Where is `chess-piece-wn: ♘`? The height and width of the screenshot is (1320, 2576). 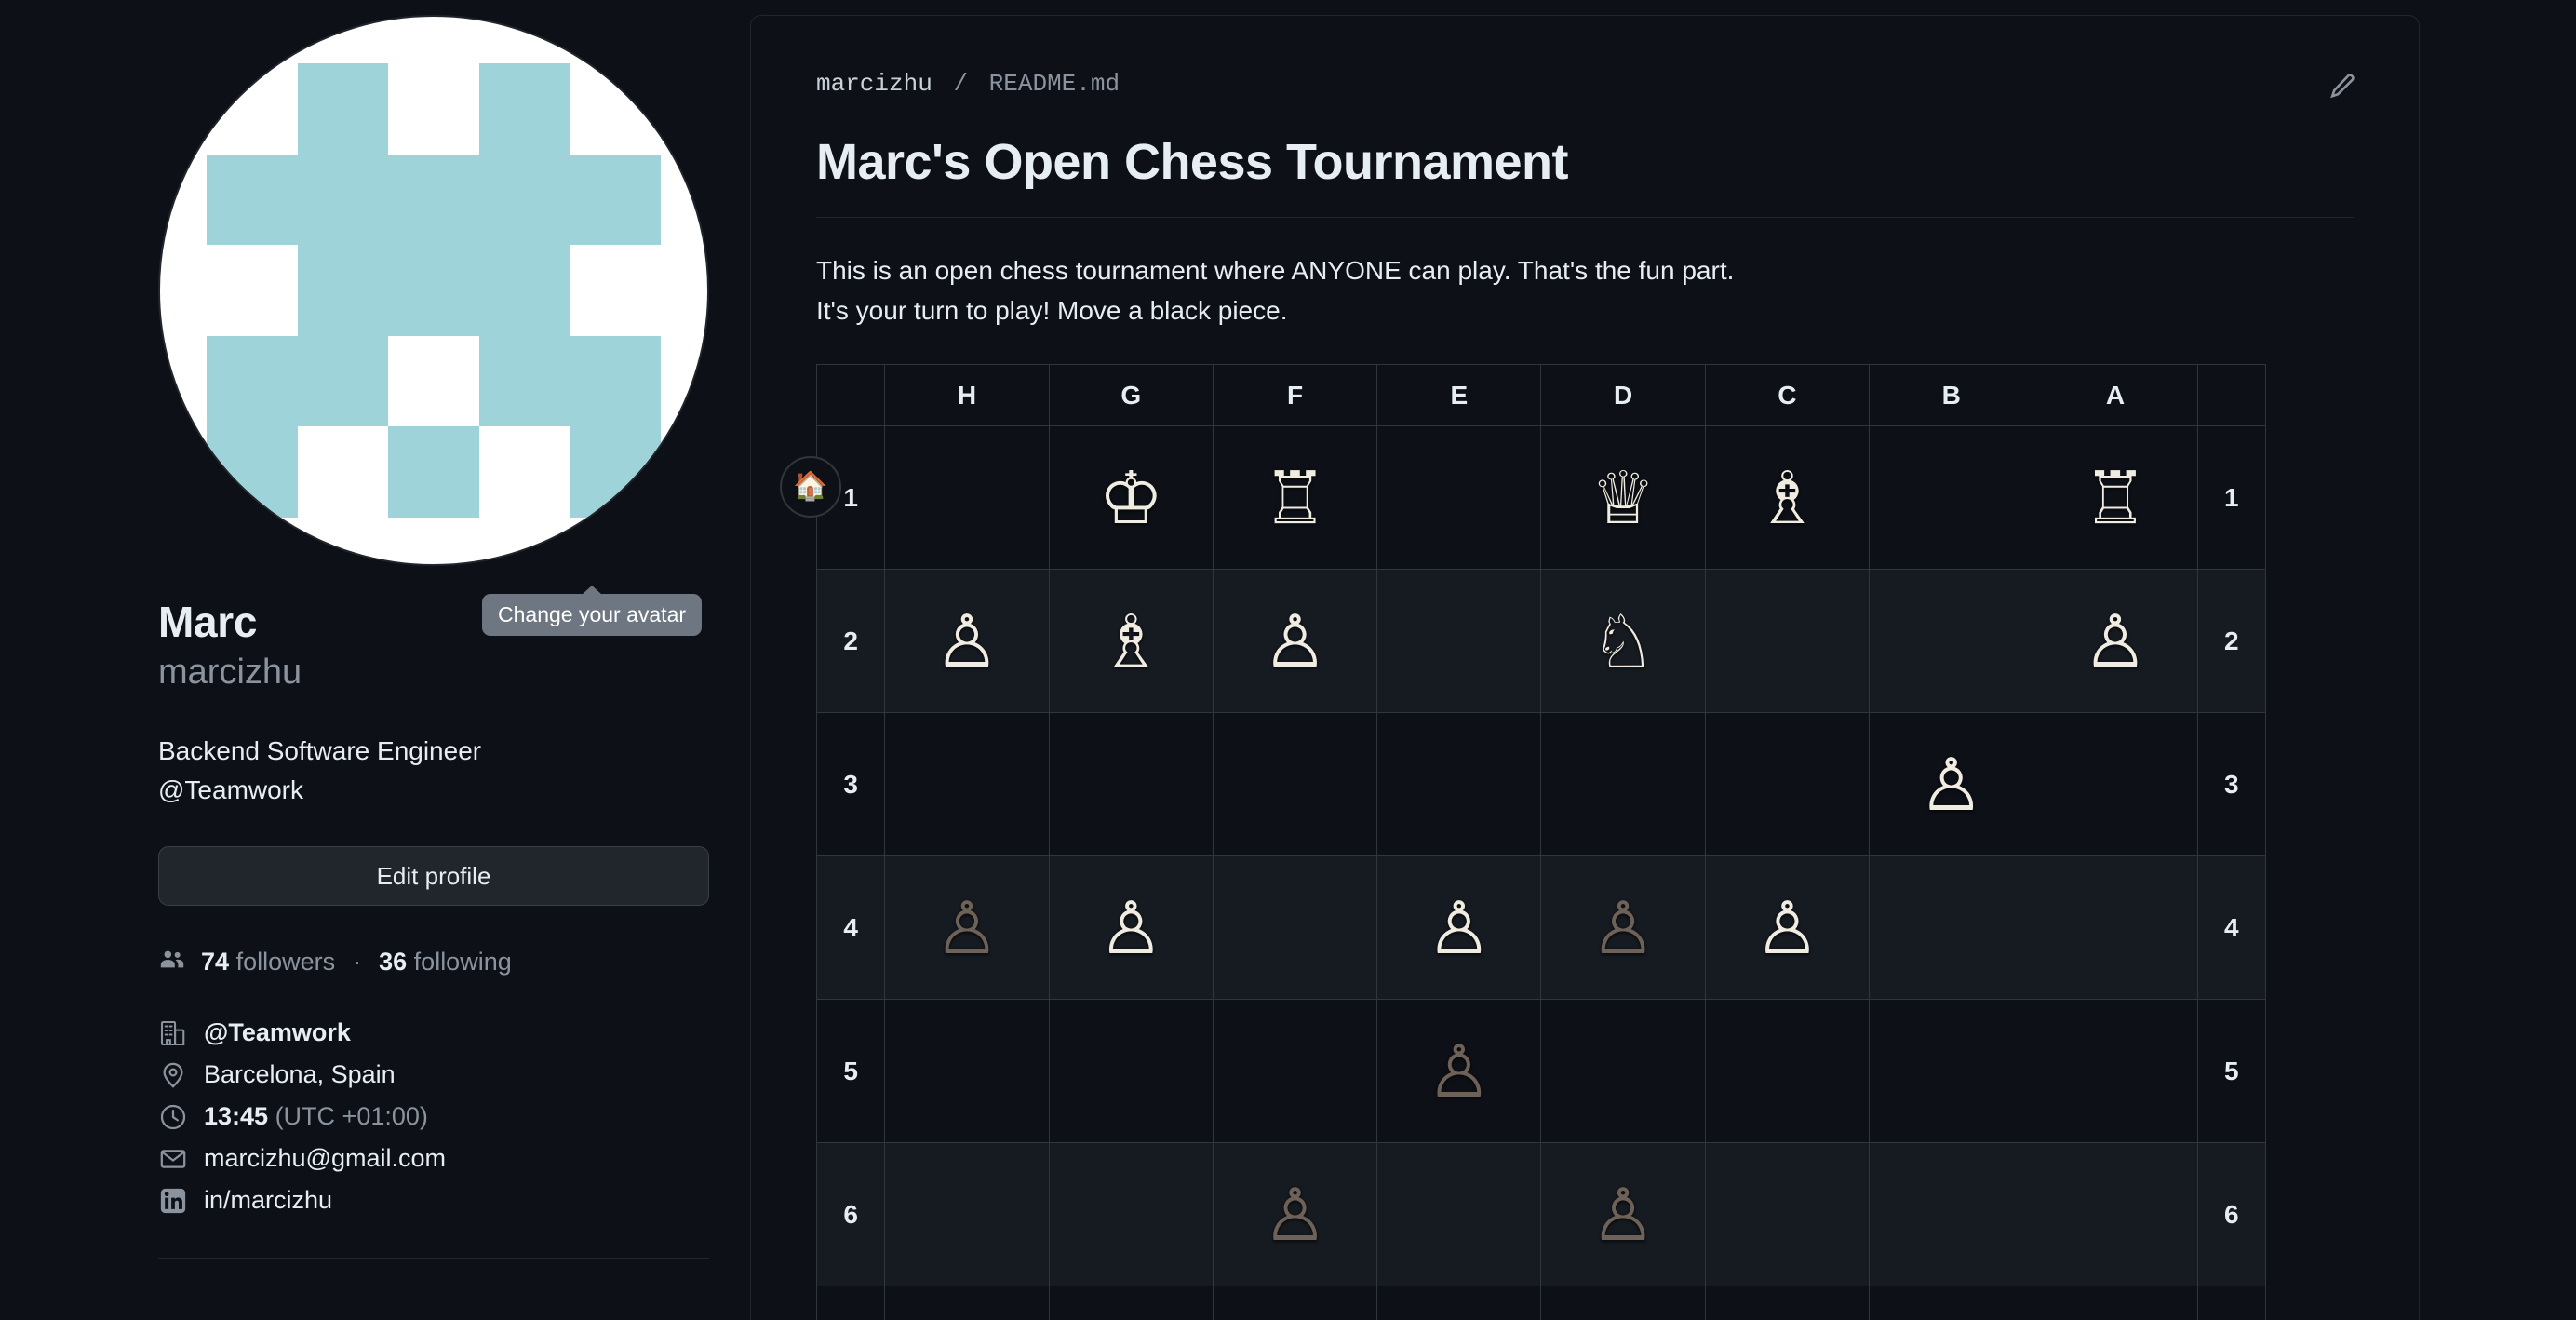
chess-piece-wn: ♘ is located at coordinates (1623, 641).